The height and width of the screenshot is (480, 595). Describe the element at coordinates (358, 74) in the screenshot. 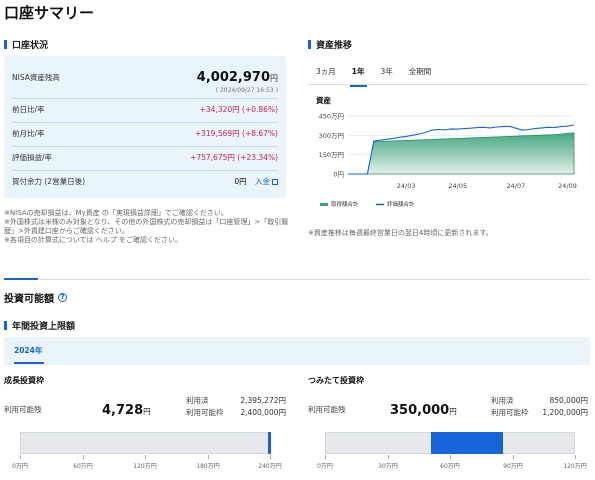

I see `tab-1y: 1年` at that location.